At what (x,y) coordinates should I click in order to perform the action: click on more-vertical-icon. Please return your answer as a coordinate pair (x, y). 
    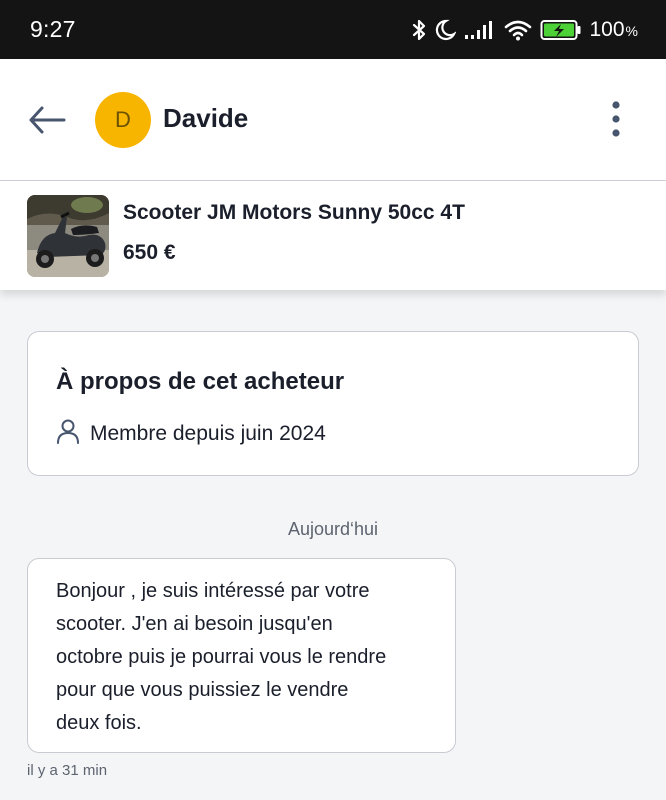
    Looking at the image, I should click on (616, 119).